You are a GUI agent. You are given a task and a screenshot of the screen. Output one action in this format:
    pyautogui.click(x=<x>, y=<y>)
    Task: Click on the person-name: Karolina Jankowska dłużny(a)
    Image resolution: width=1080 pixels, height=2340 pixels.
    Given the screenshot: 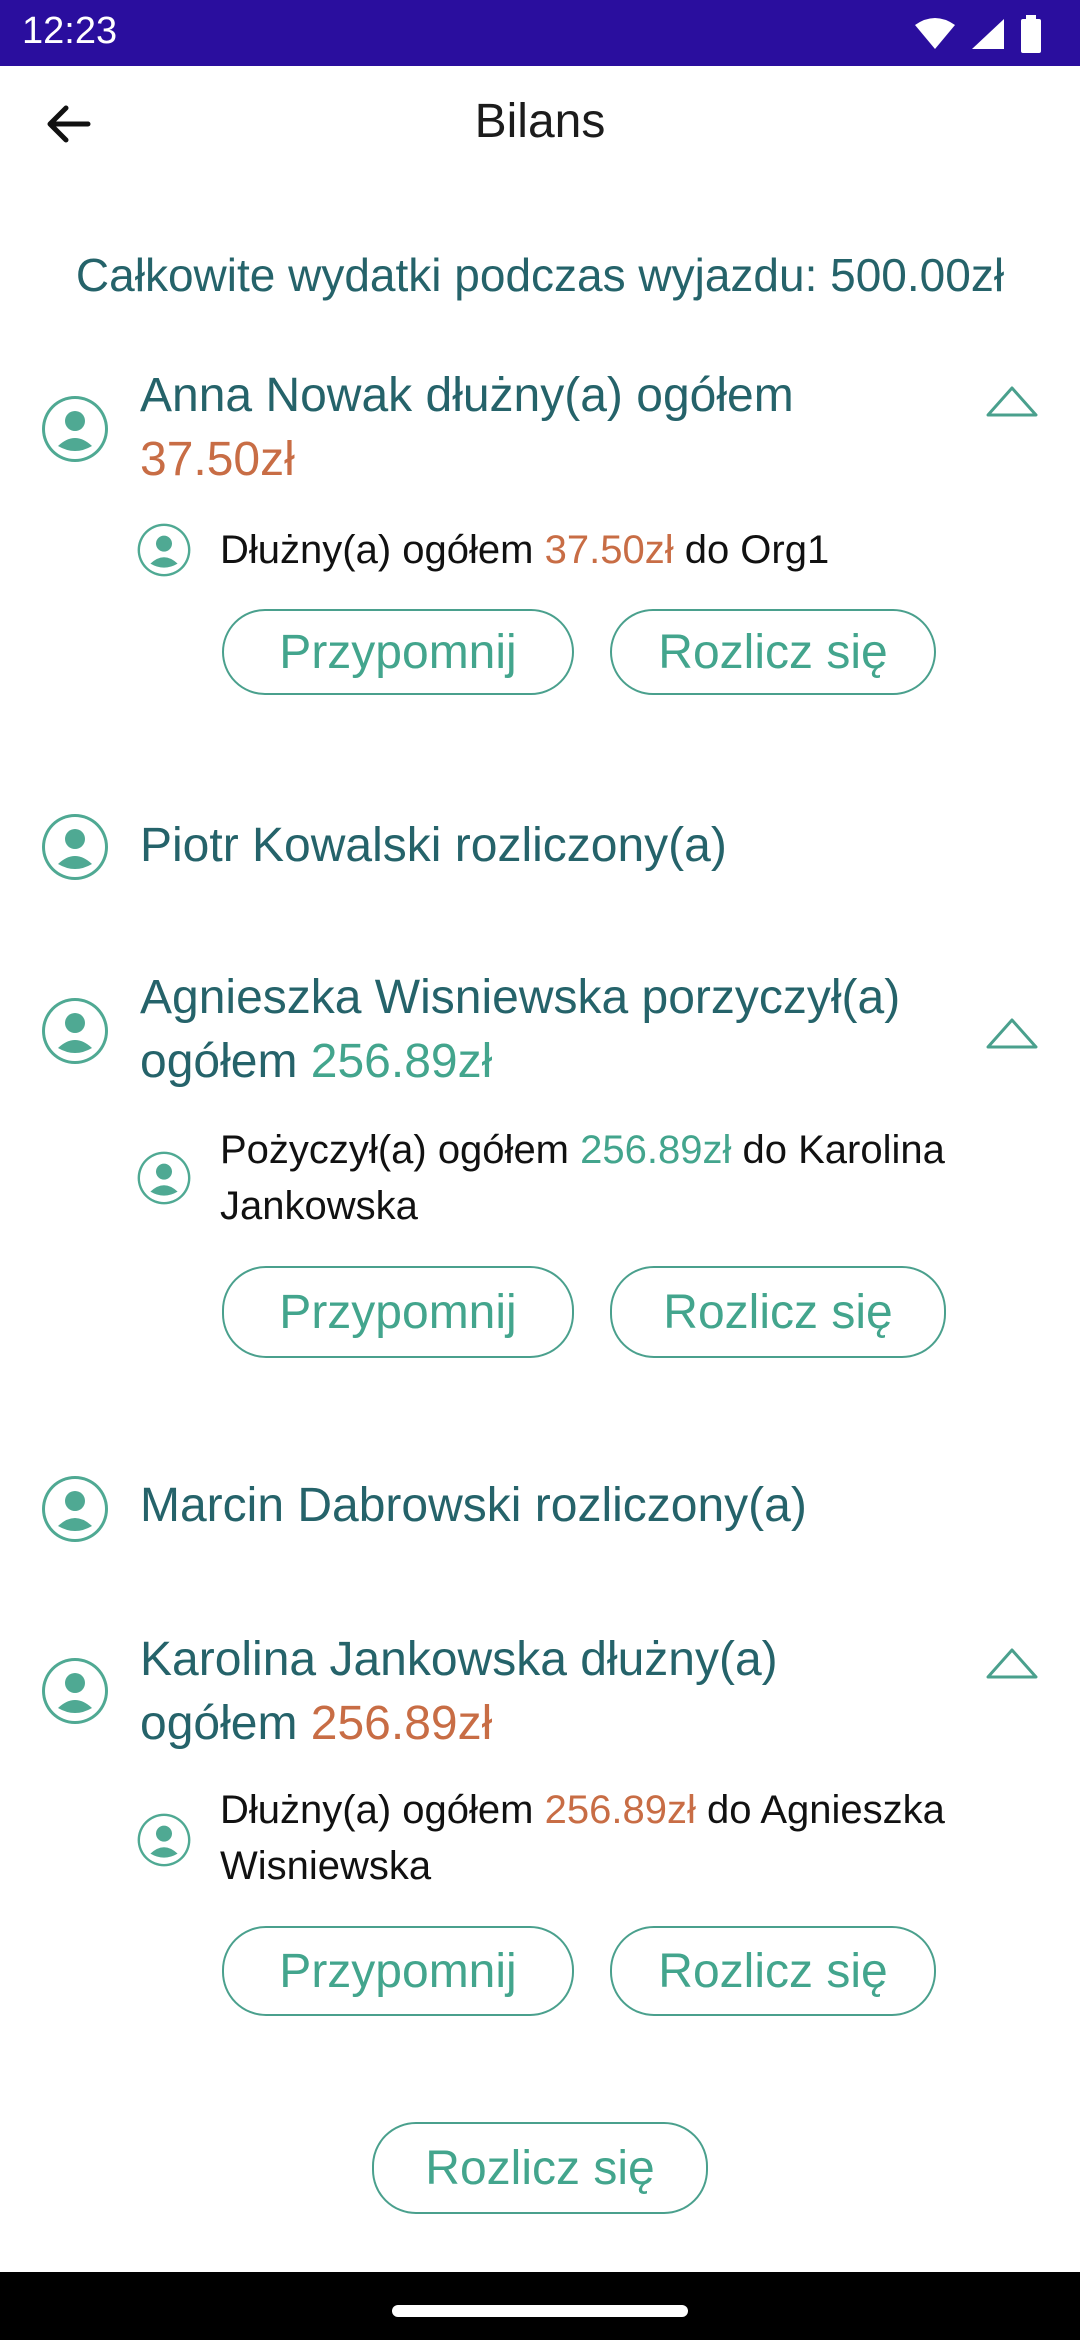 What is the action you would take?
    pyautogui.click(x=459, y=1659)
    